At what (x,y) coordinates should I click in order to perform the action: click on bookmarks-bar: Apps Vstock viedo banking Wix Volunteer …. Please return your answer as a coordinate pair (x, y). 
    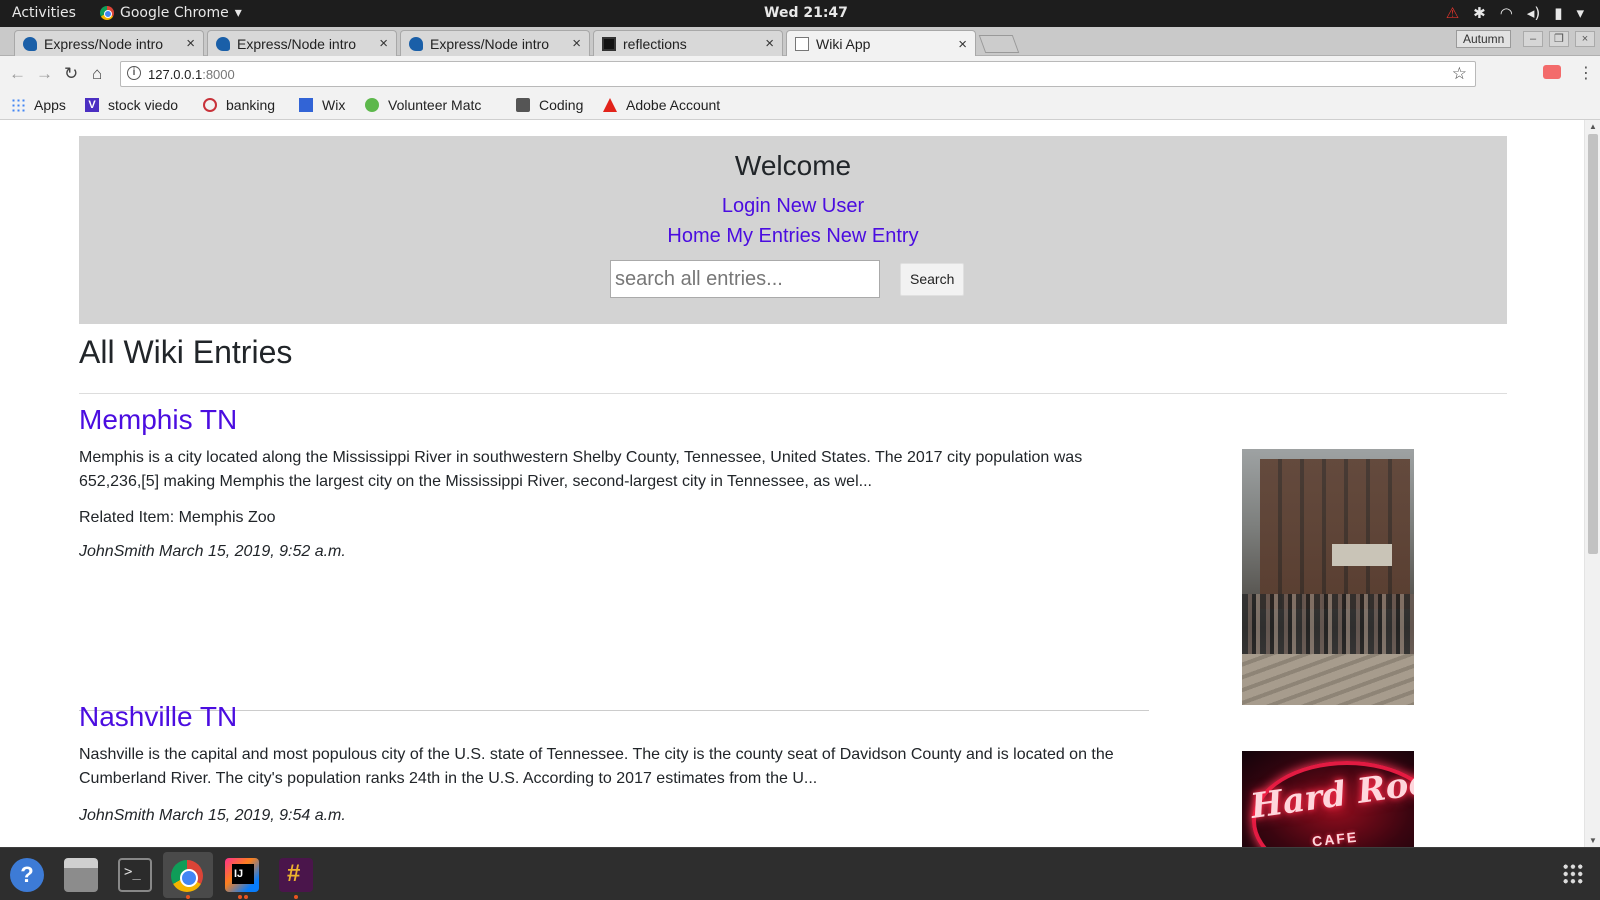
    Looking at the image, I should click on (800, 106).